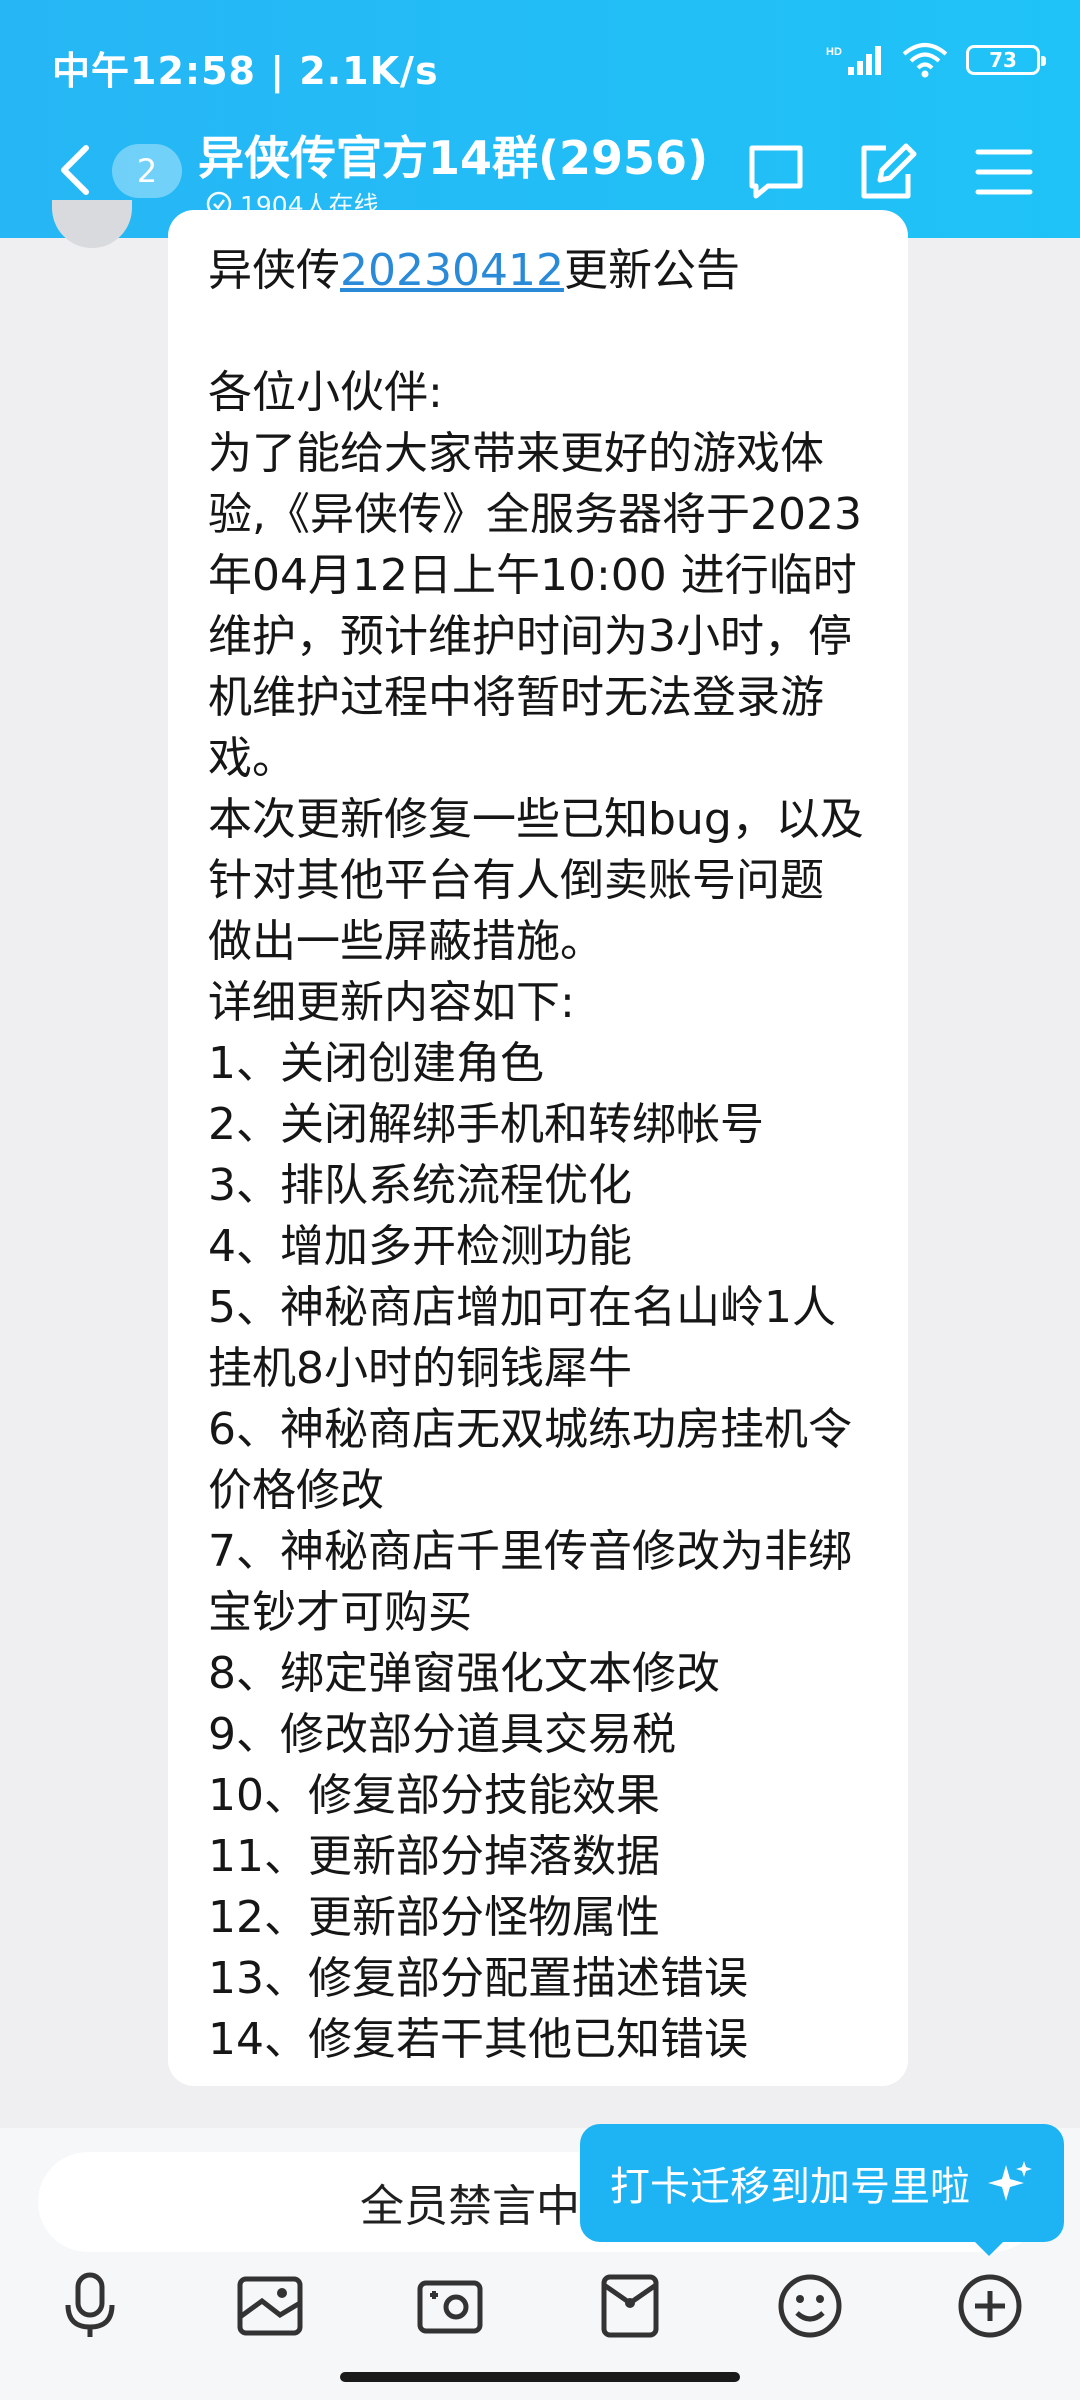  I want to click on camera-button, so click(450, 2306).